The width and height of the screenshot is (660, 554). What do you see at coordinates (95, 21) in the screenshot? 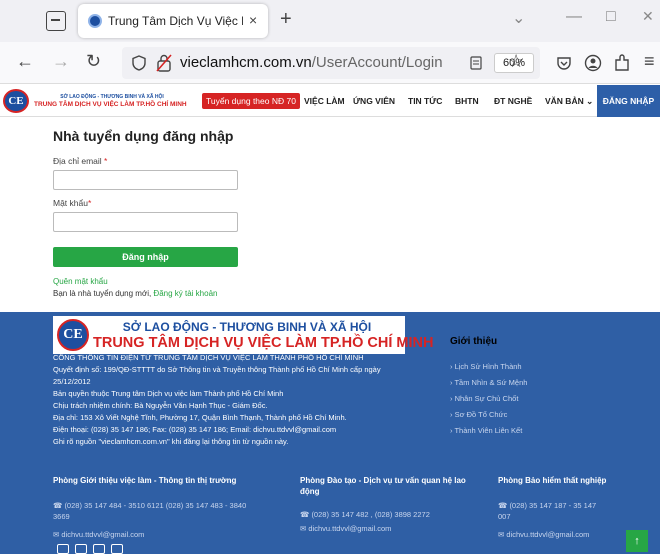
I see `site-favicon-icon` at bounding box center [95, 21].